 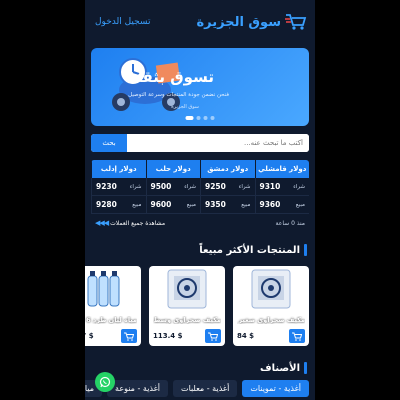 I want to click on sell-value: 9350, so click(x=215, y=204).